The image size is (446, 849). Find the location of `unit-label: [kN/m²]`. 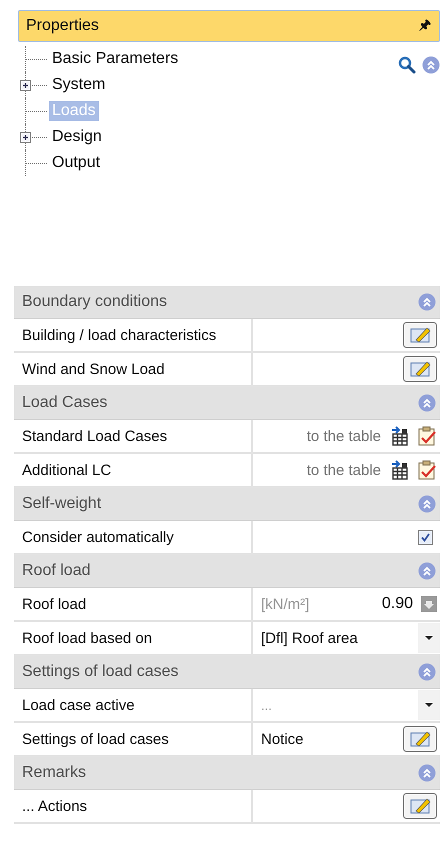

unit-label: [kN/m²] is located at coordinates (285, 604).